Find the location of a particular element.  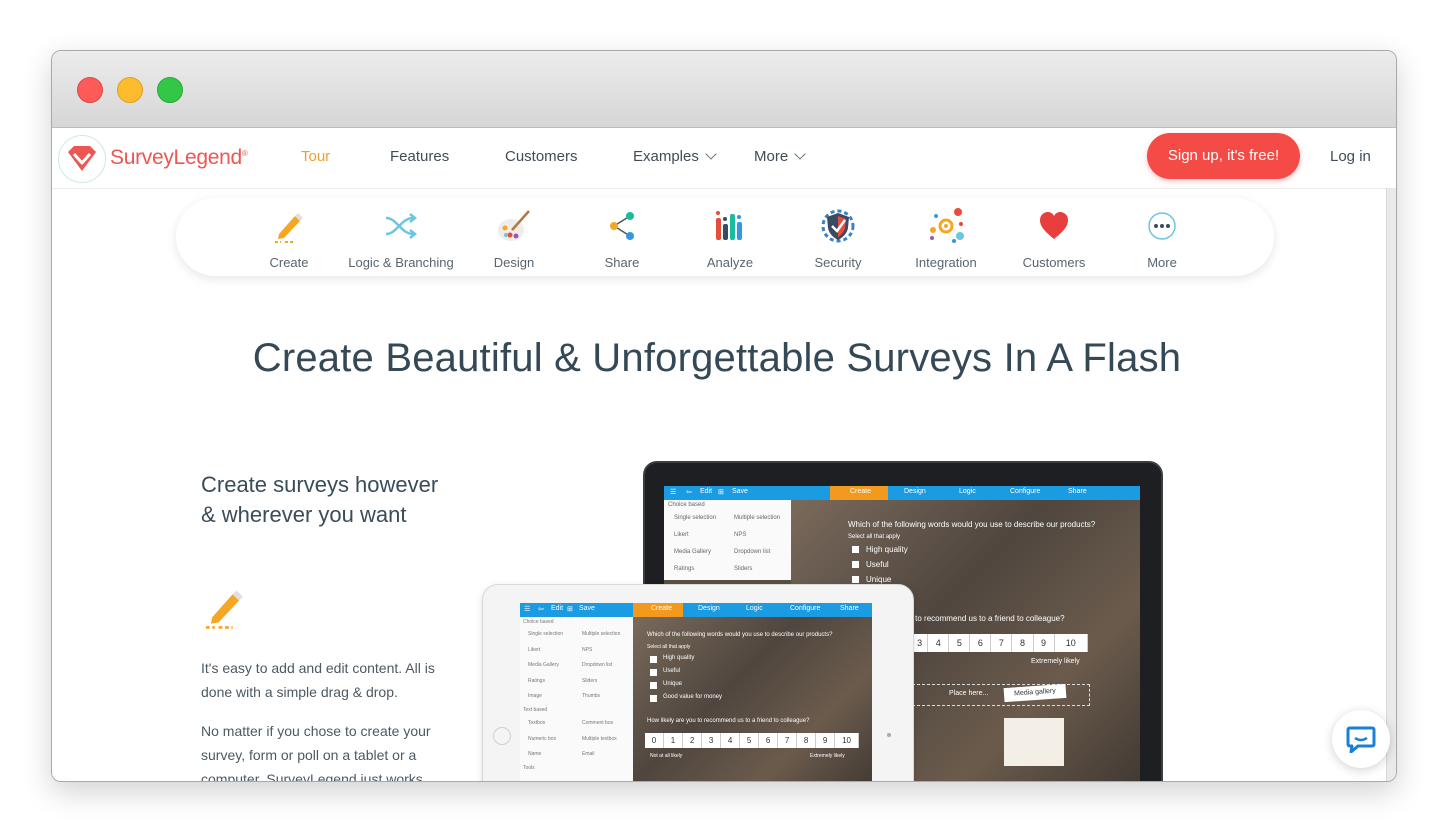

nps-scale: 3 4 5 6 7 8 9 10 is located at coordinates (1000, 643).